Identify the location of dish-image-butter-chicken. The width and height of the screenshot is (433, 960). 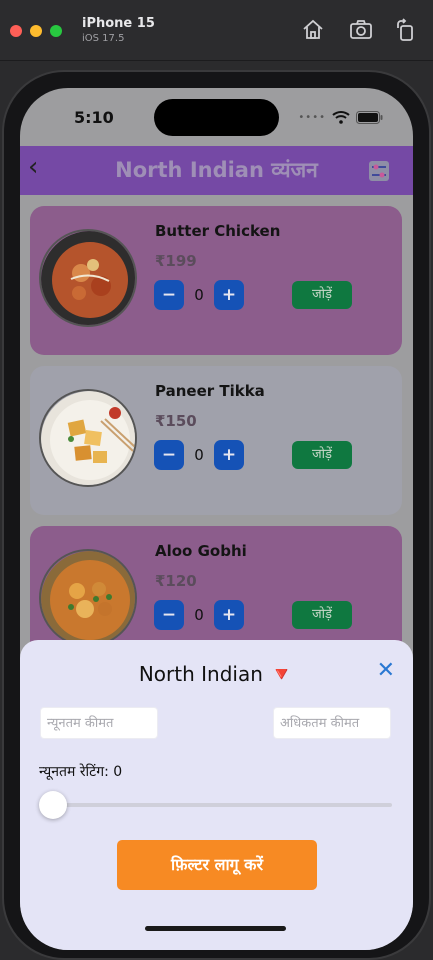
(88, 278).